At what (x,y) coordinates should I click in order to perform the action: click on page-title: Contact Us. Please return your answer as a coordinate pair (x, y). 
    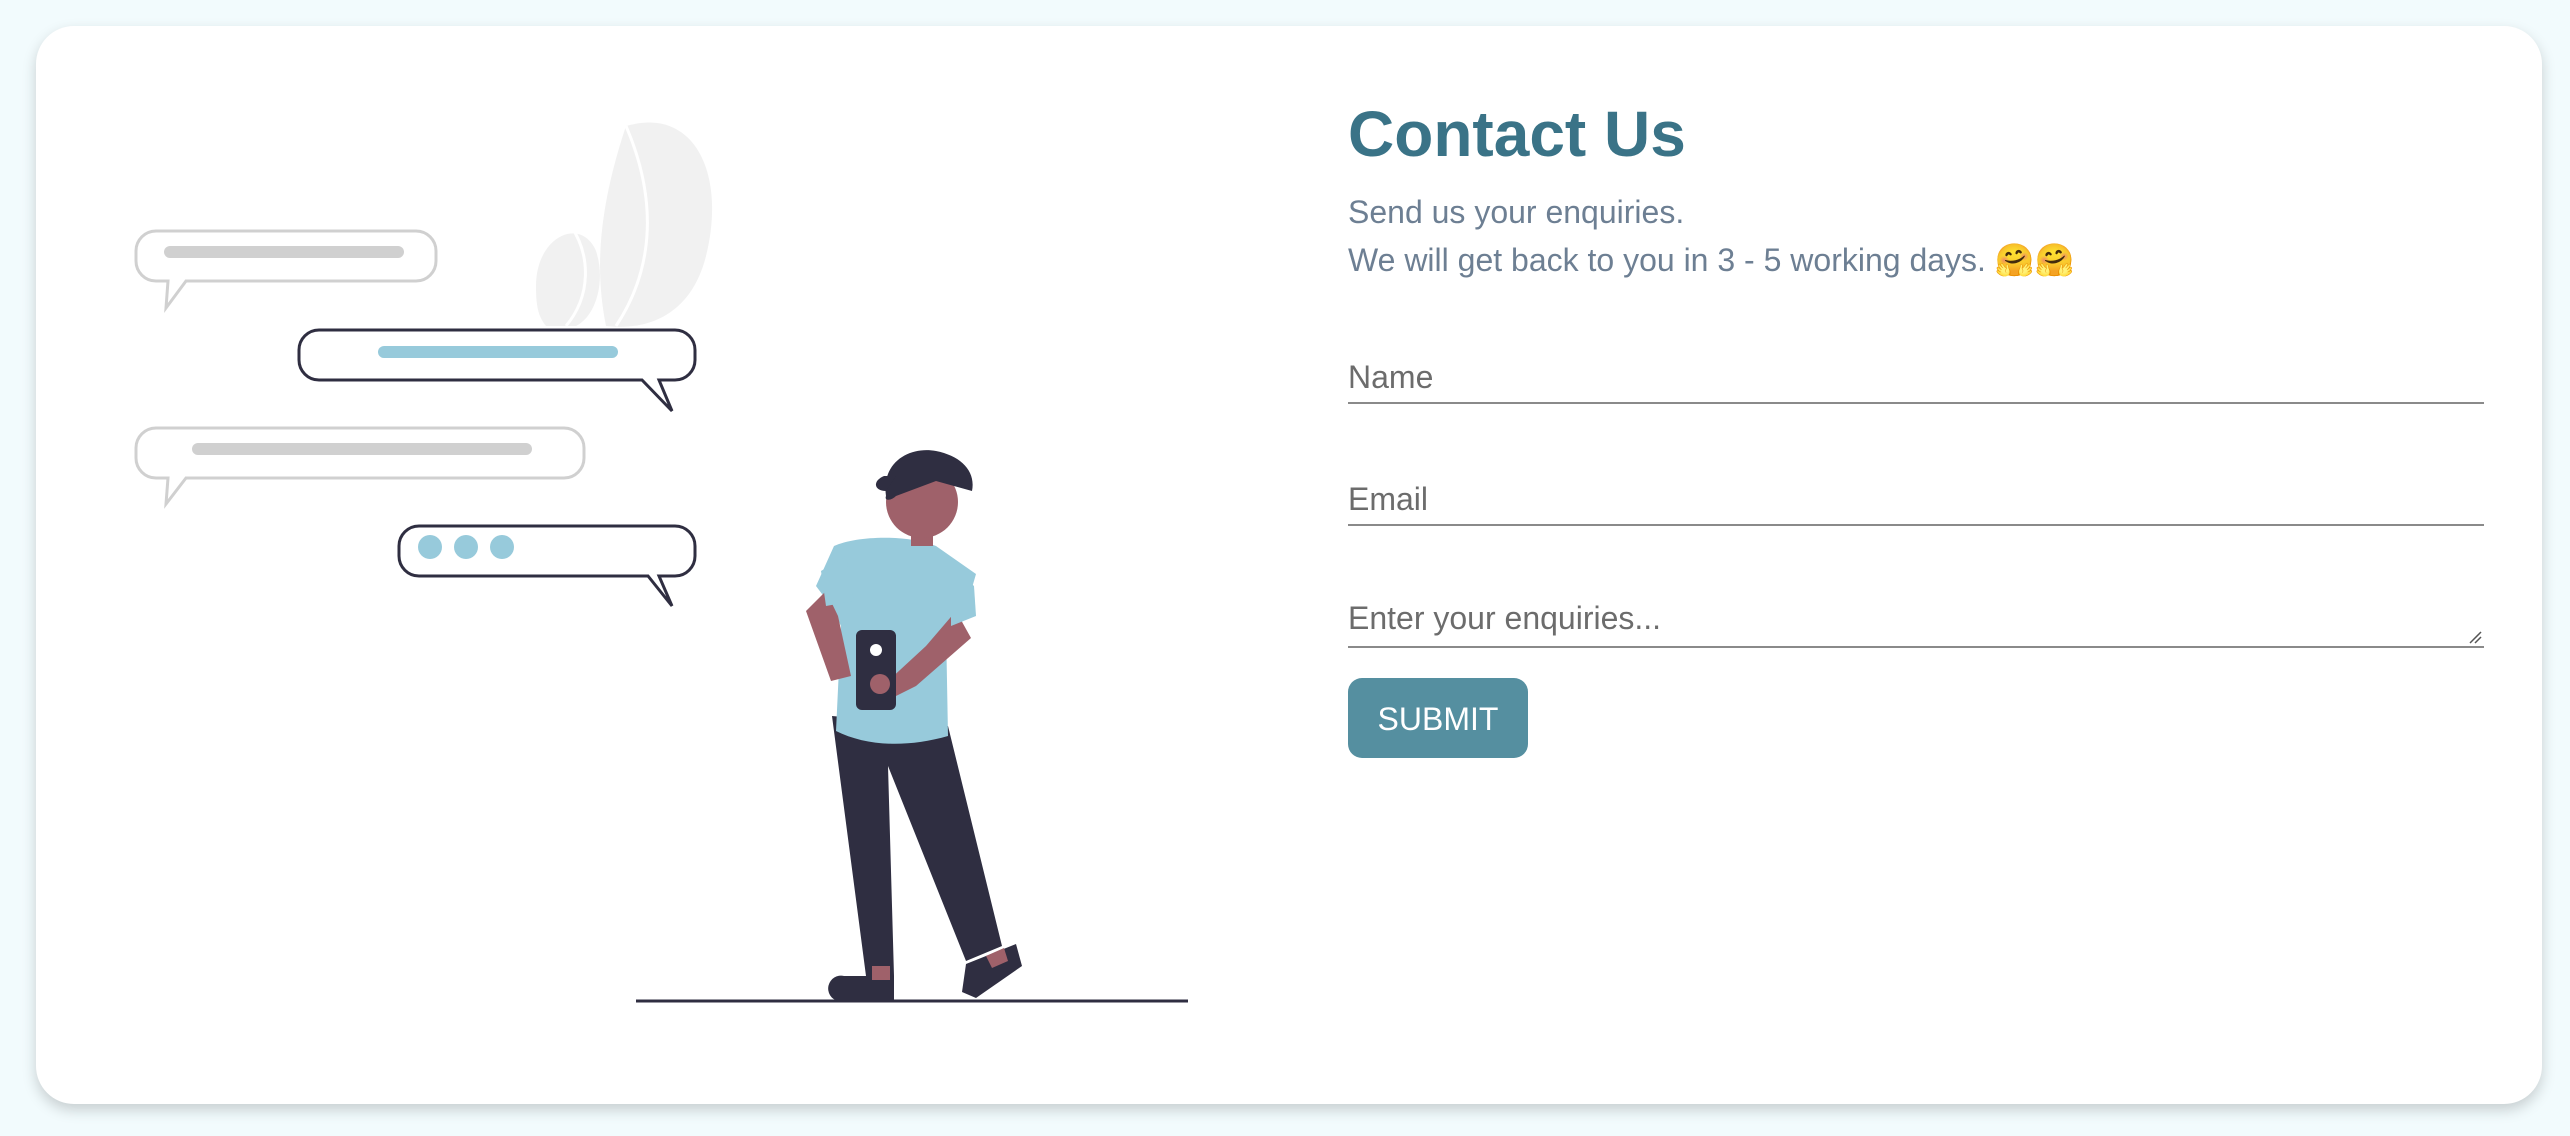
    Looking at the image, I should click on (1517, 134).